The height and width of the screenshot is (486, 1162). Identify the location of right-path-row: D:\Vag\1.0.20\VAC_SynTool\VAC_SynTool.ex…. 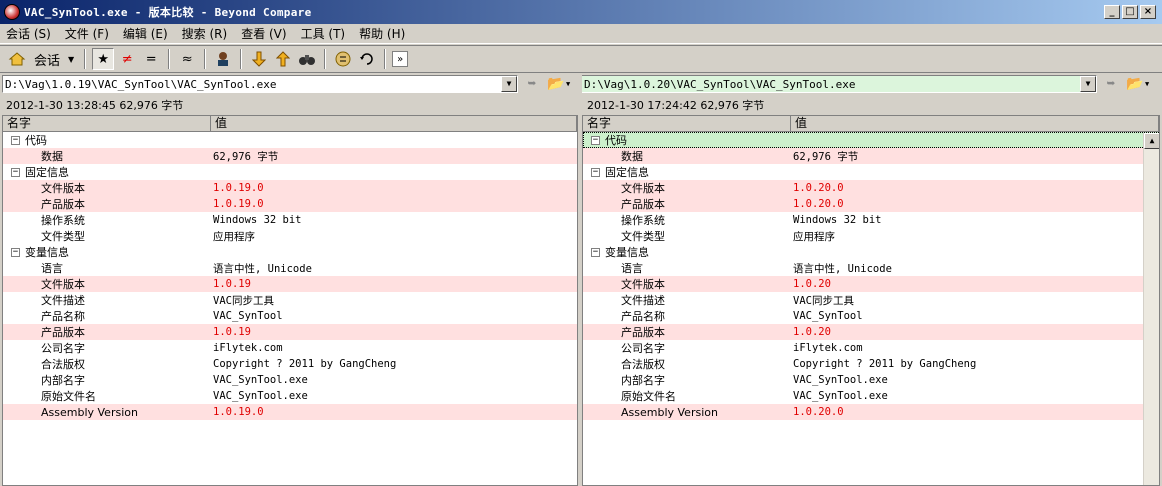
(871, 84).